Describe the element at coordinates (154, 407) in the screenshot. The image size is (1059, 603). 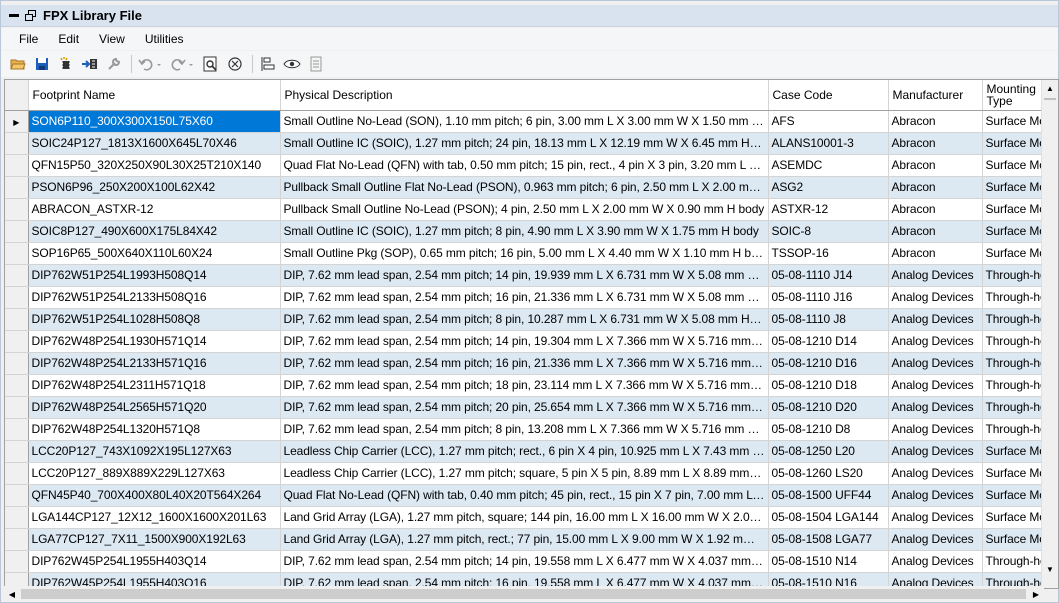
I see `footprint-name-cell: DIP762W48P254L2565H571Q20` at that location.